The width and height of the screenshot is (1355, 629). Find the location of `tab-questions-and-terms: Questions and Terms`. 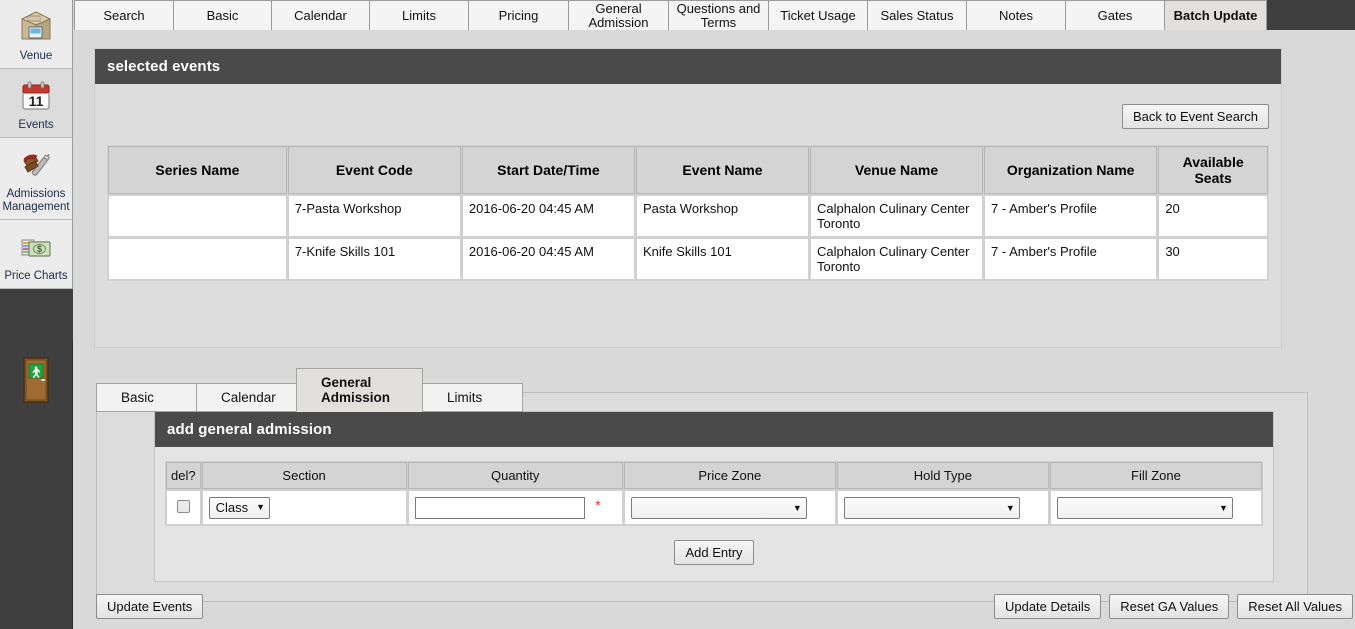

tab-questions-and-terms: Questions and Terms is located at coordinates (718, 15).